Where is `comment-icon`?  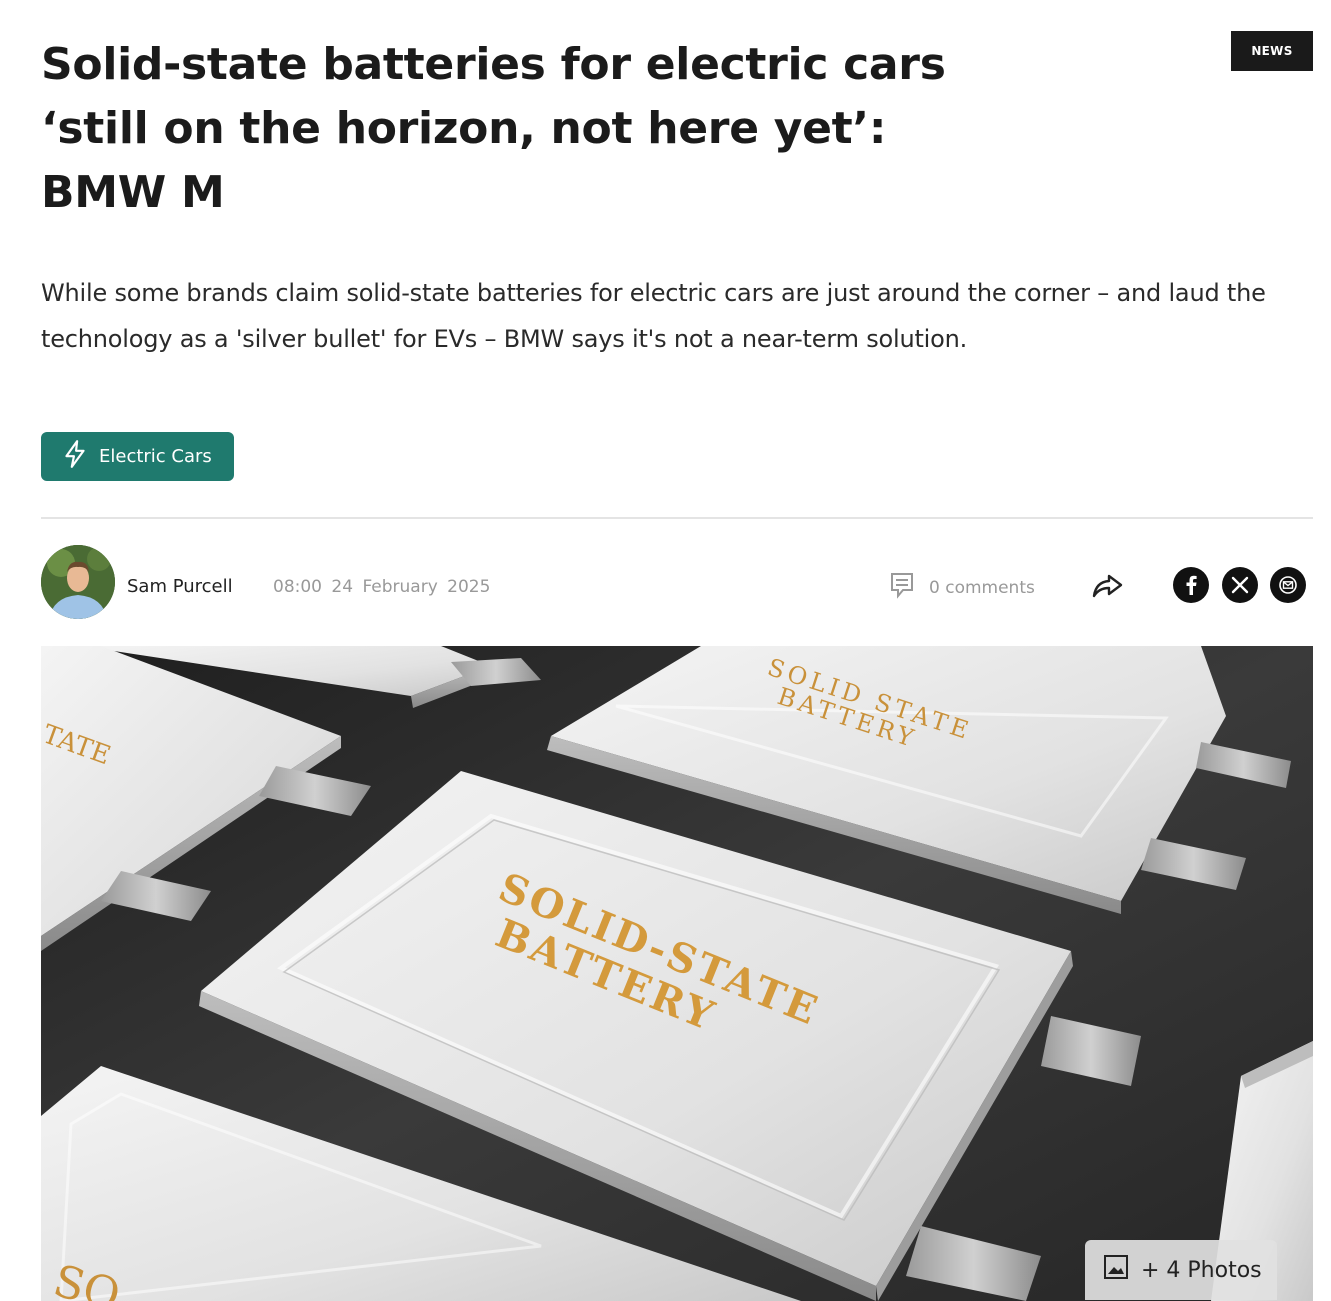 comment-icon is located at coordinates (902, 587).